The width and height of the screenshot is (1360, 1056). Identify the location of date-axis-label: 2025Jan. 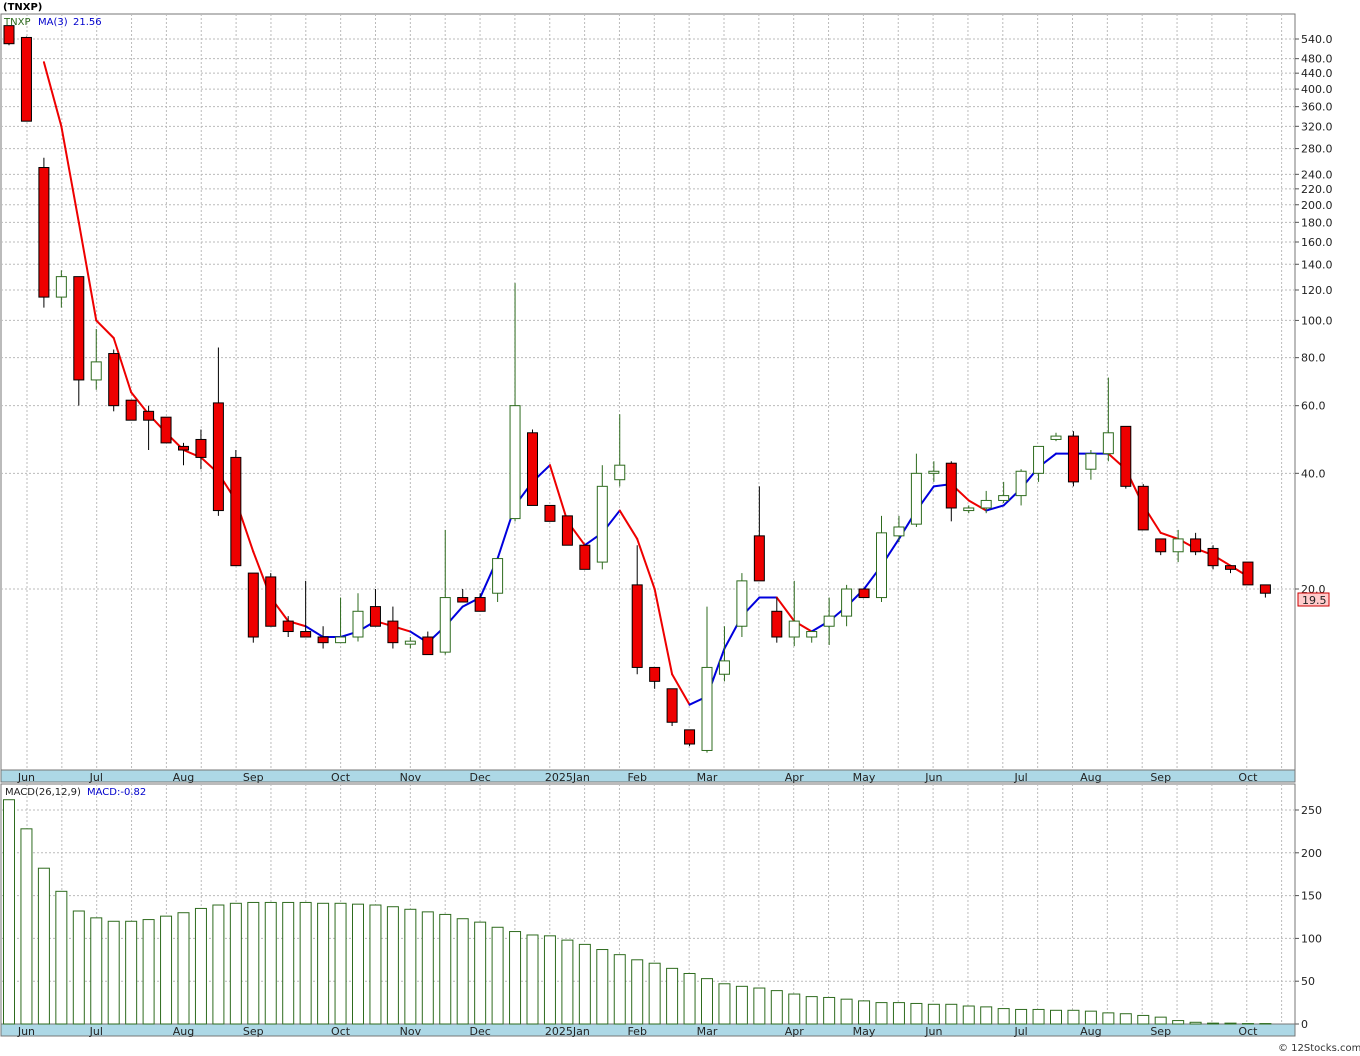
(567, 1031).